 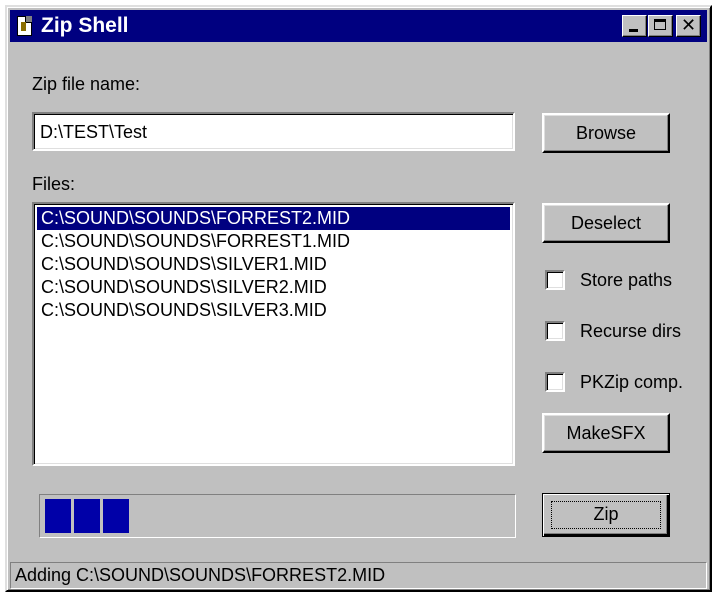 I want to click on document-icon, so click(x=24, y=26).